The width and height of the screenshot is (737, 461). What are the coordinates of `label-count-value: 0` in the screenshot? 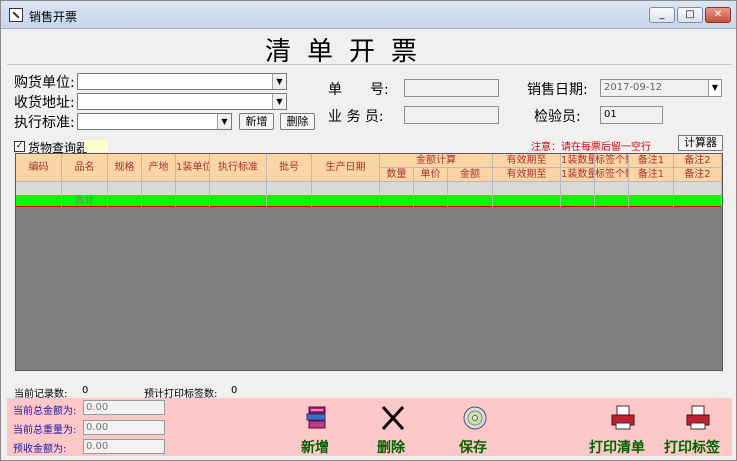 It's located at (234, 390).